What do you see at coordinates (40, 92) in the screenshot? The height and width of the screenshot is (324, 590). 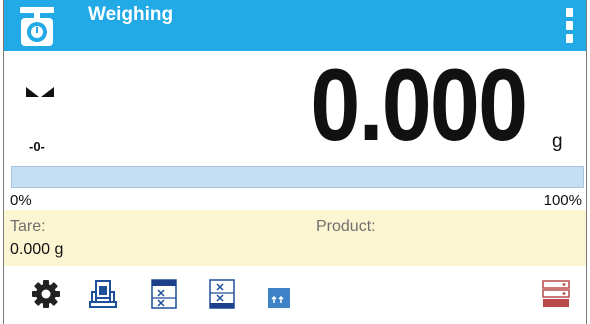 I see `stability-indicator-icon` at bounding box center [40, 92].